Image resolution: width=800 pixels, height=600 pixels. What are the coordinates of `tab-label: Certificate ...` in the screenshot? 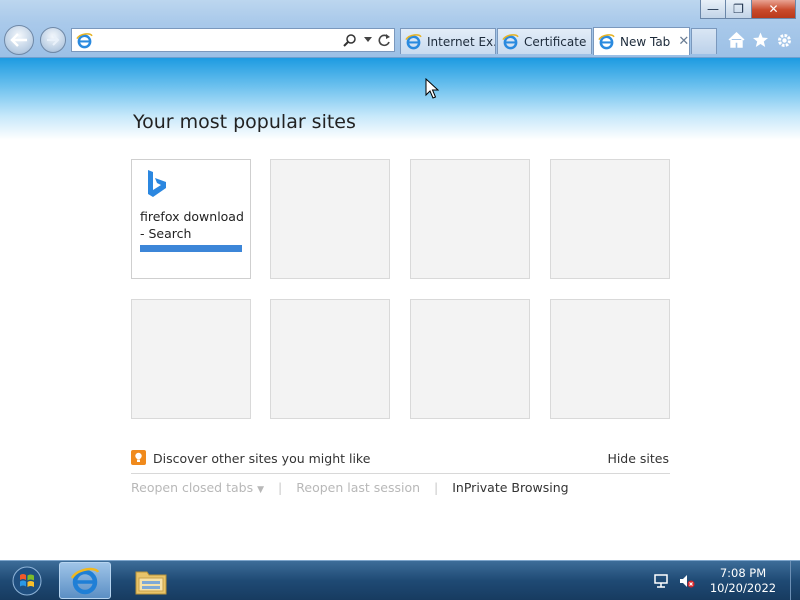 It's located at (557, 41).